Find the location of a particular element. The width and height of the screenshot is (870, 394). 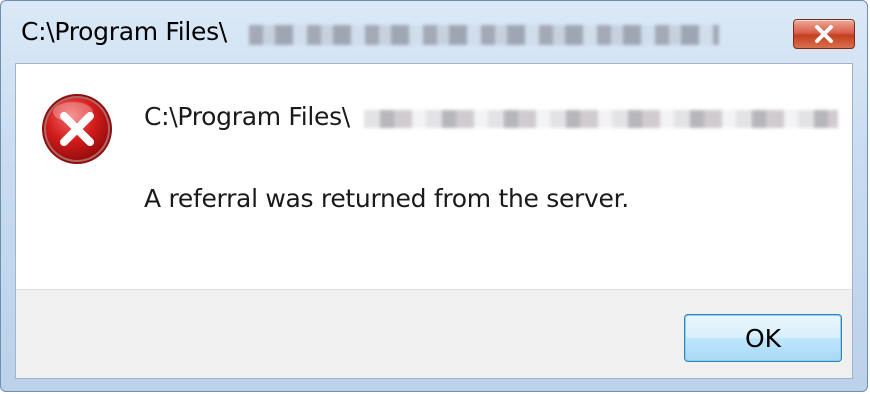

close-button is located at coordinates (824, 34).